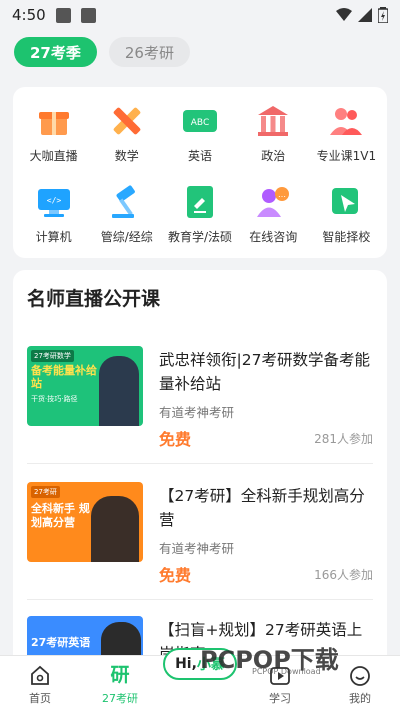  I want to click on nav-home: 首页, so click(40, 683).